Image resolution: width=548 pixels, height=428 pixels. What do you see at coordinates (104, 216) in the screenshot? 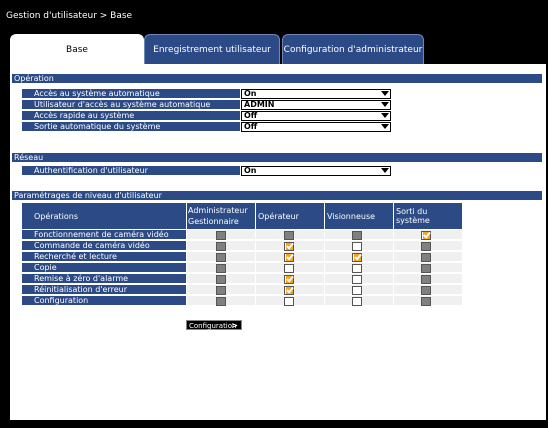
I see `header-operations: Opérations` at bounding box center [104, 216].